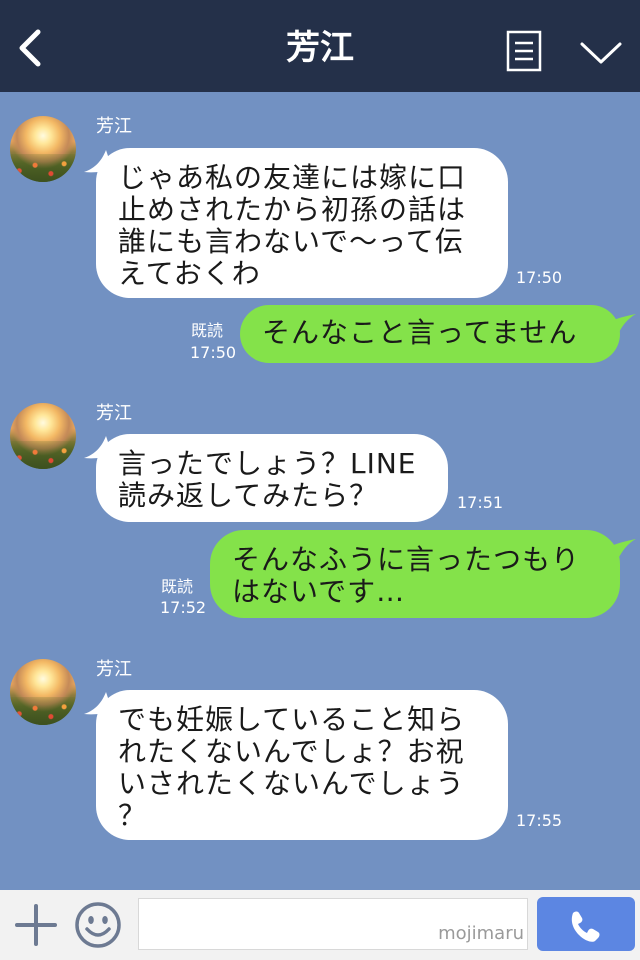 Image resolution: width=640 pixels, height=960 pixels. I want to click on smiley-icon, so click(98, 925).